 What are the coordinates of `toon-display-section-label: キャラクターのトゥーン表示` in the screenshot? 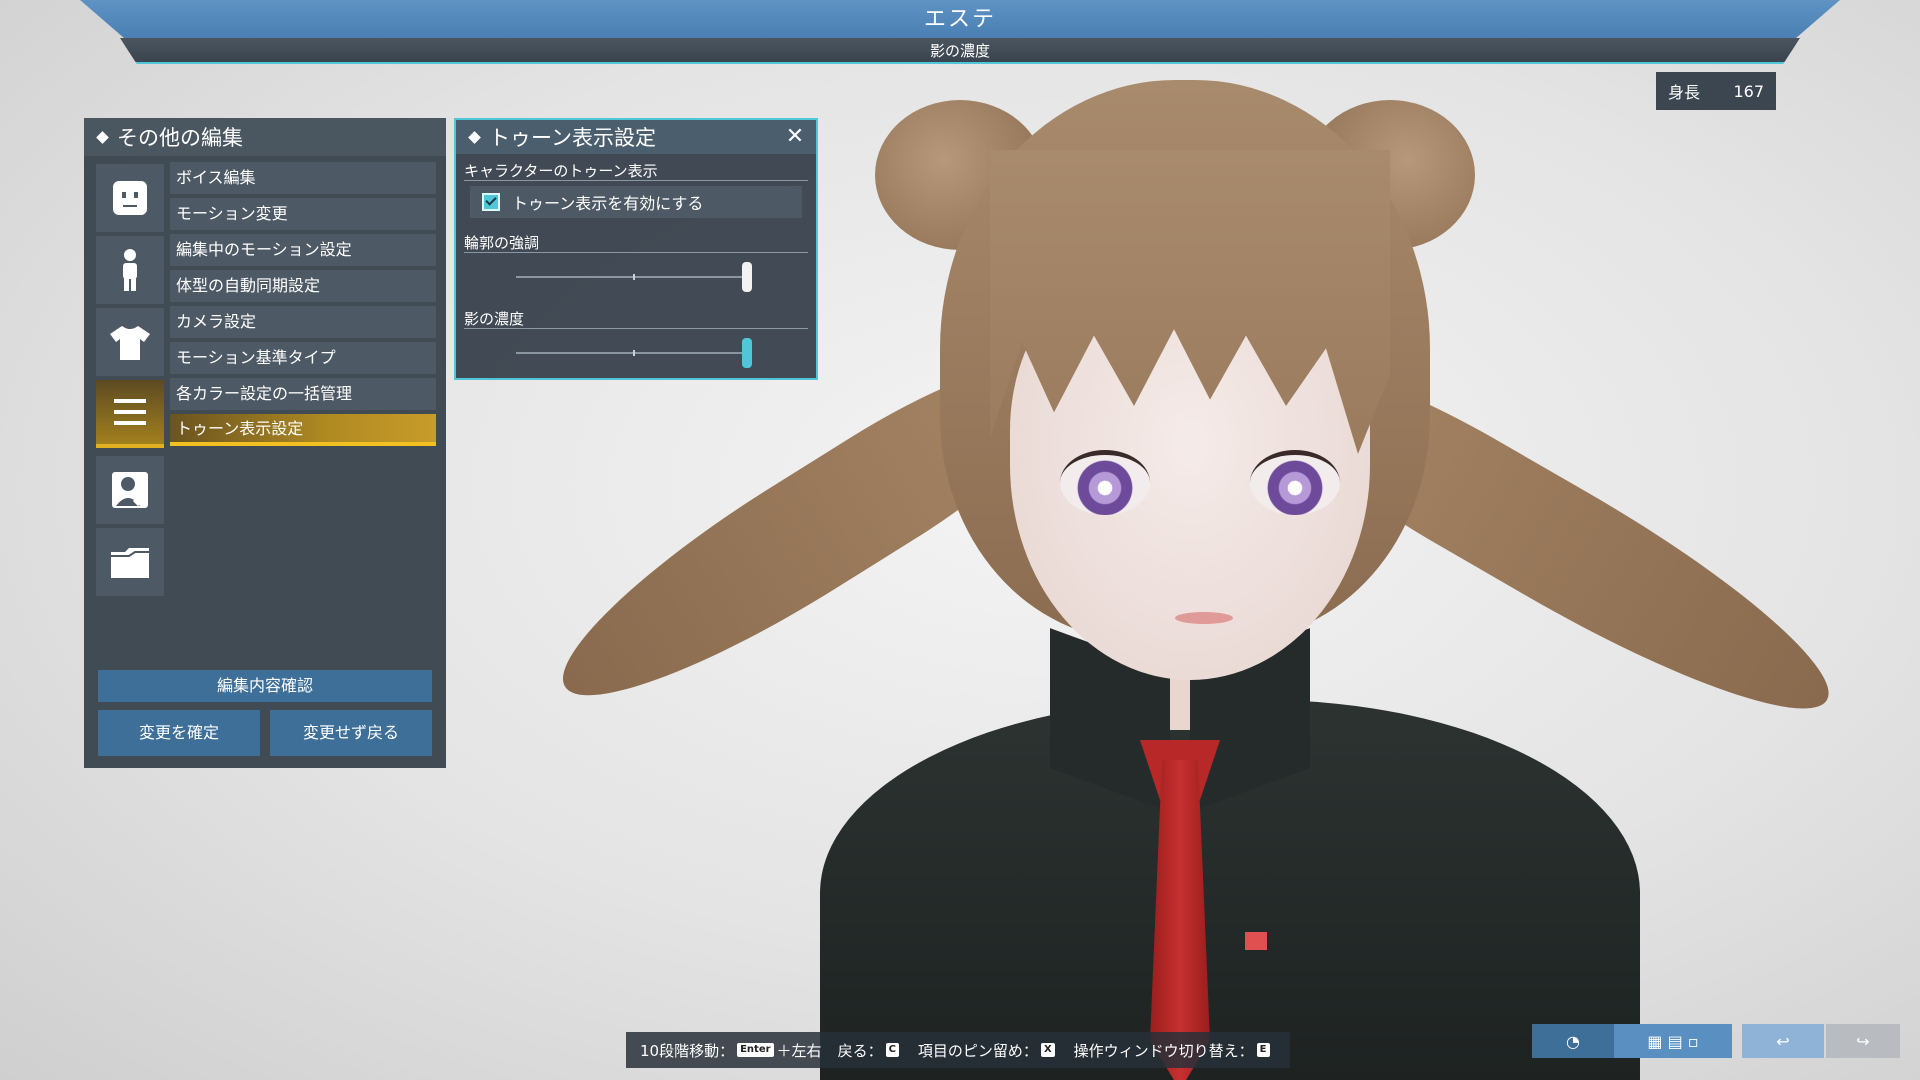 It's located at (561, 171).